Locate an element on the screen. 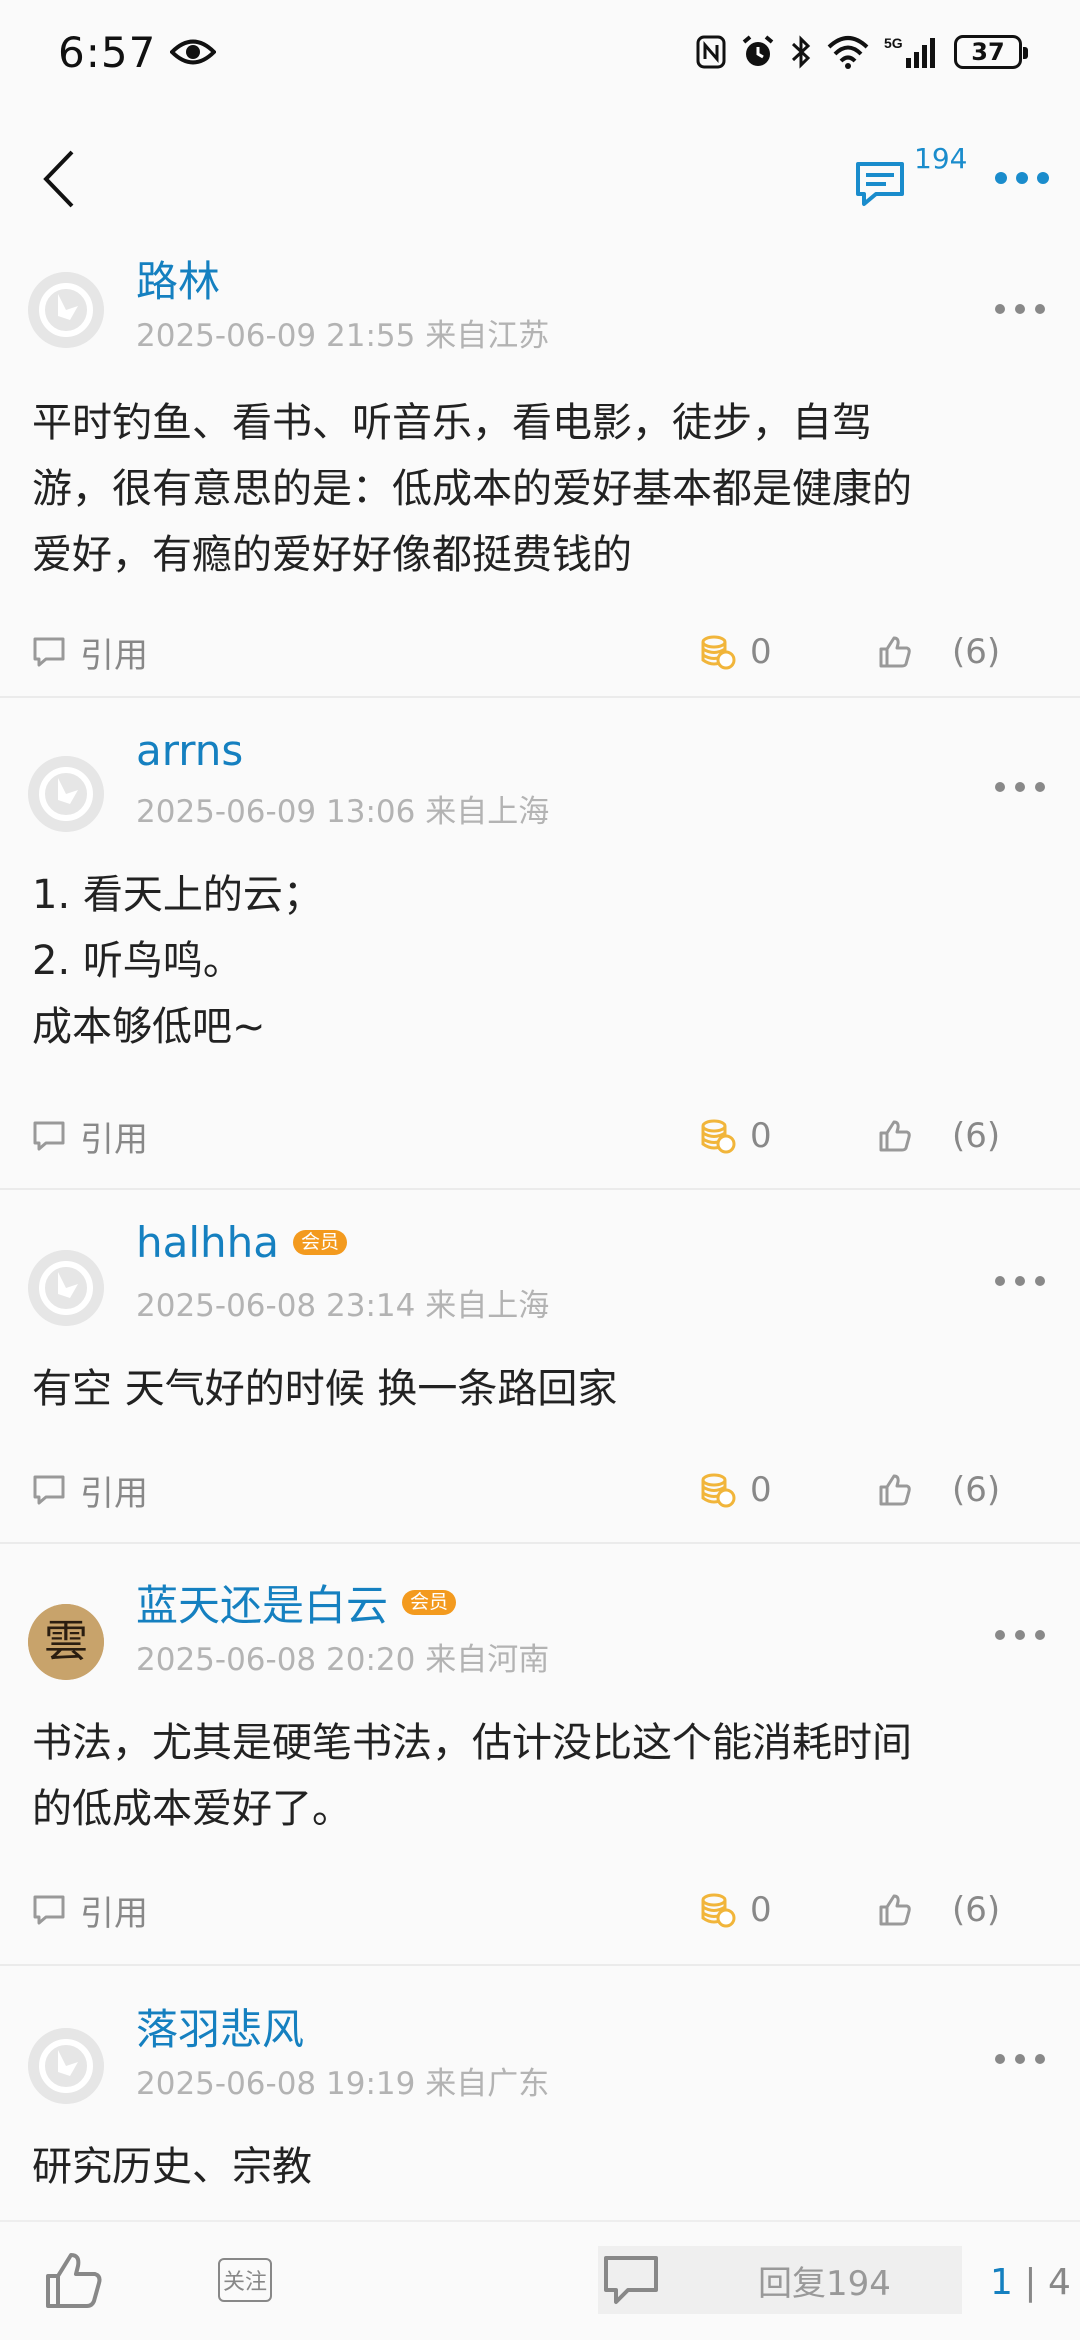 The height and width of the screenshot is (2340, 1080). post-meta: 2025-06-08 23:14 来自上海 is located at coordinates (343, 1306).